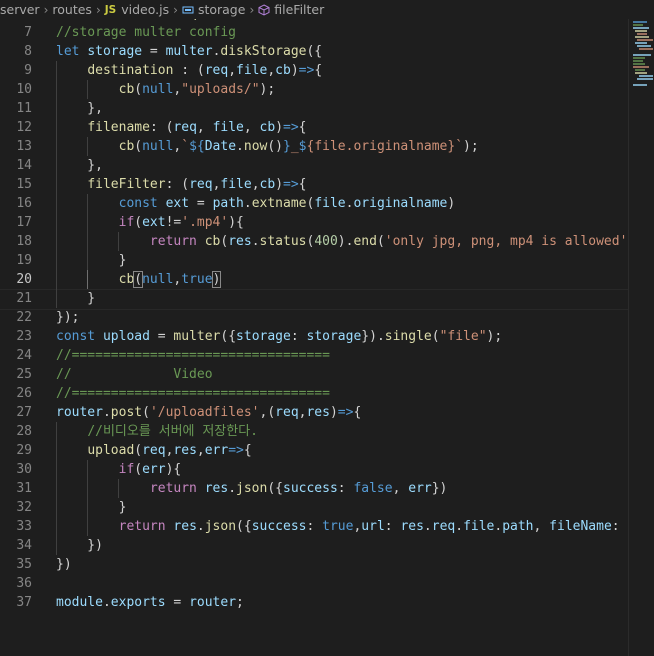 Image resolution: width=654 pixels, height=656 pixels. Describe the element at coordinates (134, 374) in the screenshot. I see `code-line: // Video` at that location.